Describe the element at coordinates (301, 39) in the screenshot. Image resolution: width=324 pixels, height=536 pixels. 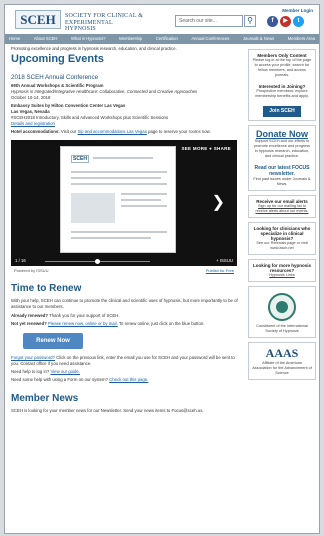
I see `nav-members-area: Members Area` at that location.